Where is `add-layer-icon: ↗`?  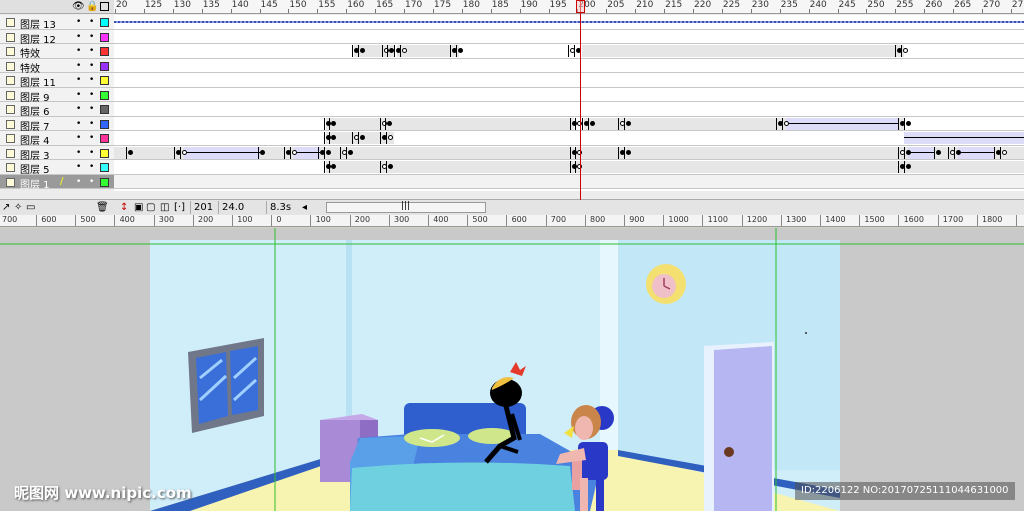 add-layer-icon: ↗ is located at coordinates (6, 207).